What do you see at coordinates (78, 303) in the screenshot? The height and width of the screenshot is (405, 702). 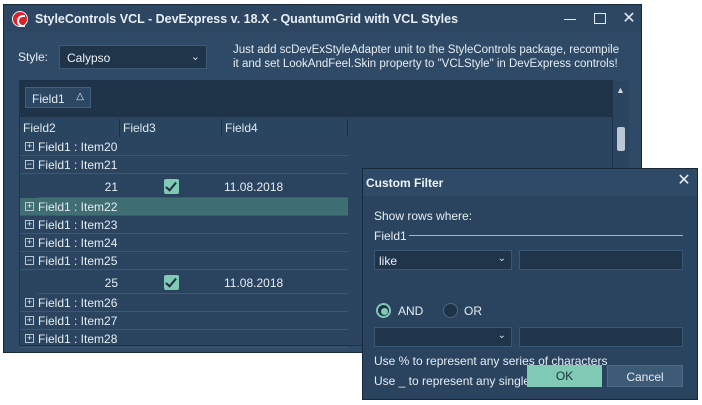 I see `group-row-label: Field1 : Item26` at bounding box center [78, 303].